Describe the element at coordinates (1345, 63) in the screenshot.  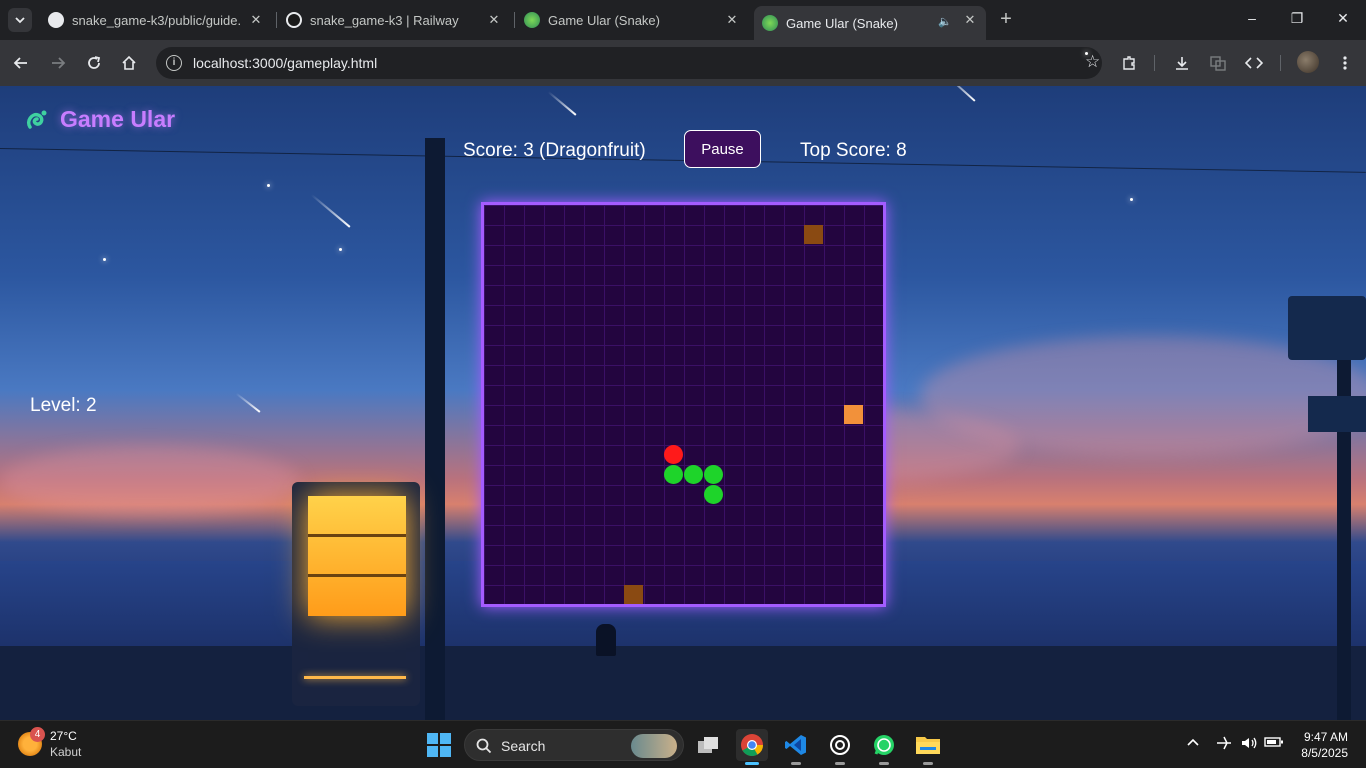
I see `more-menu-icon` at that location.